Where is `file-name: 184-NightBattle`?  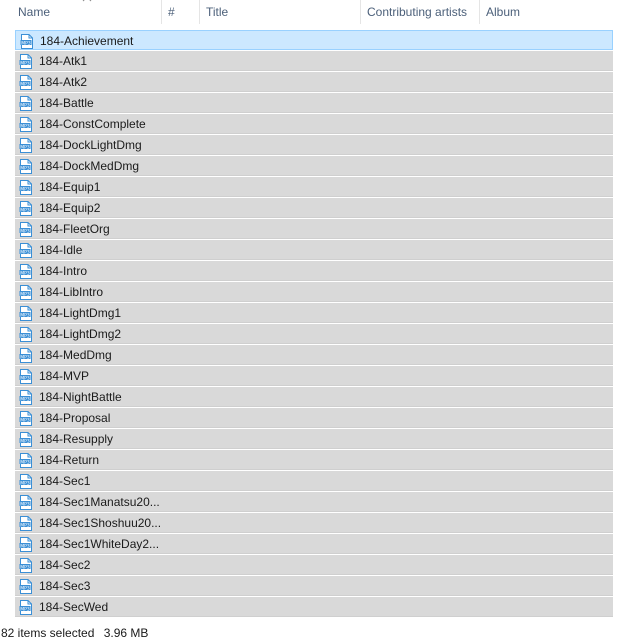
file-name: 184-NightBattle is located at coordinates (80, 397).